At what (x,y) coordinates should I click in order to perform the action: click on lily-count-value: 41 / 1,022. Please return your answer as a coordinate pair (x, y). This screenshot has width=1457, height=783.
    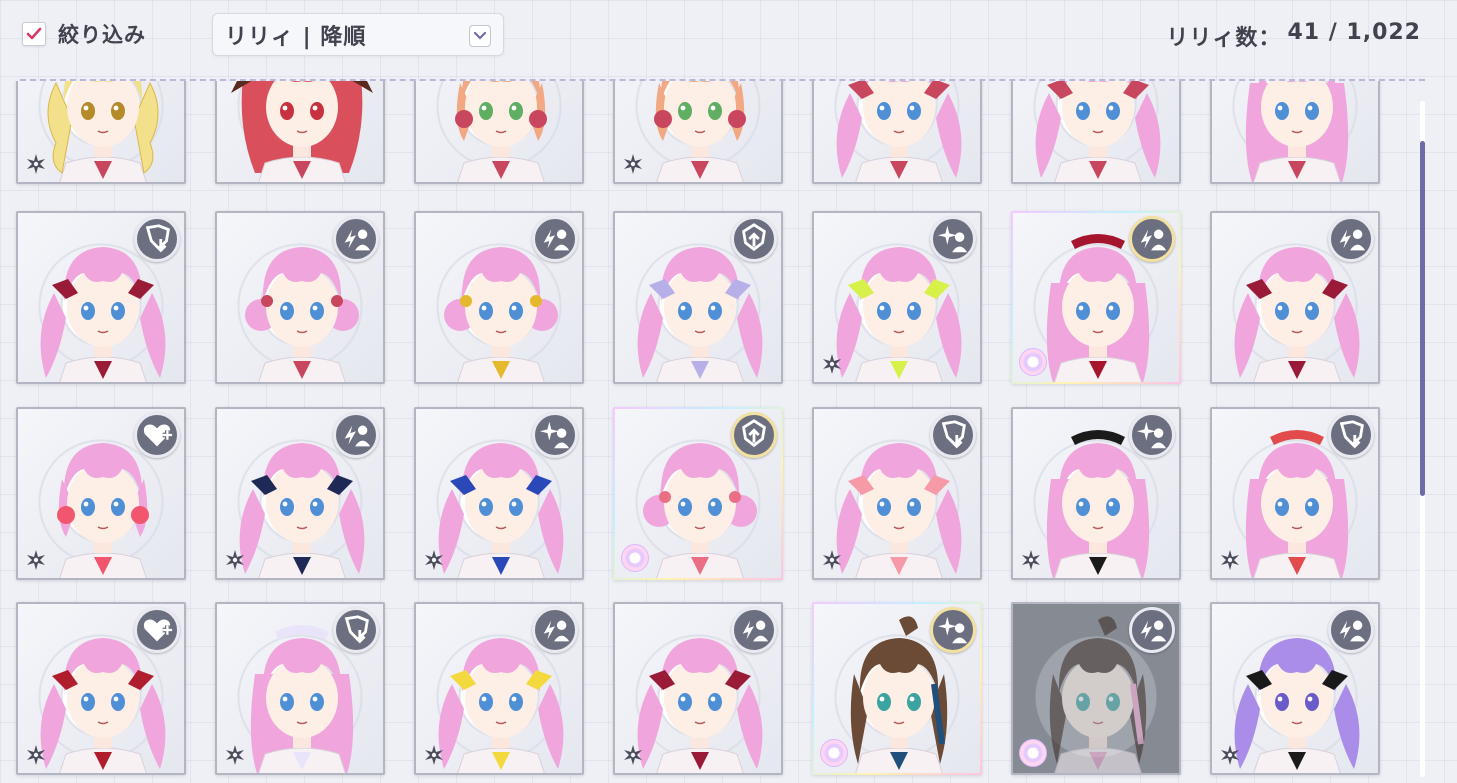
    Looking at the image, I should click on (1354, 32).